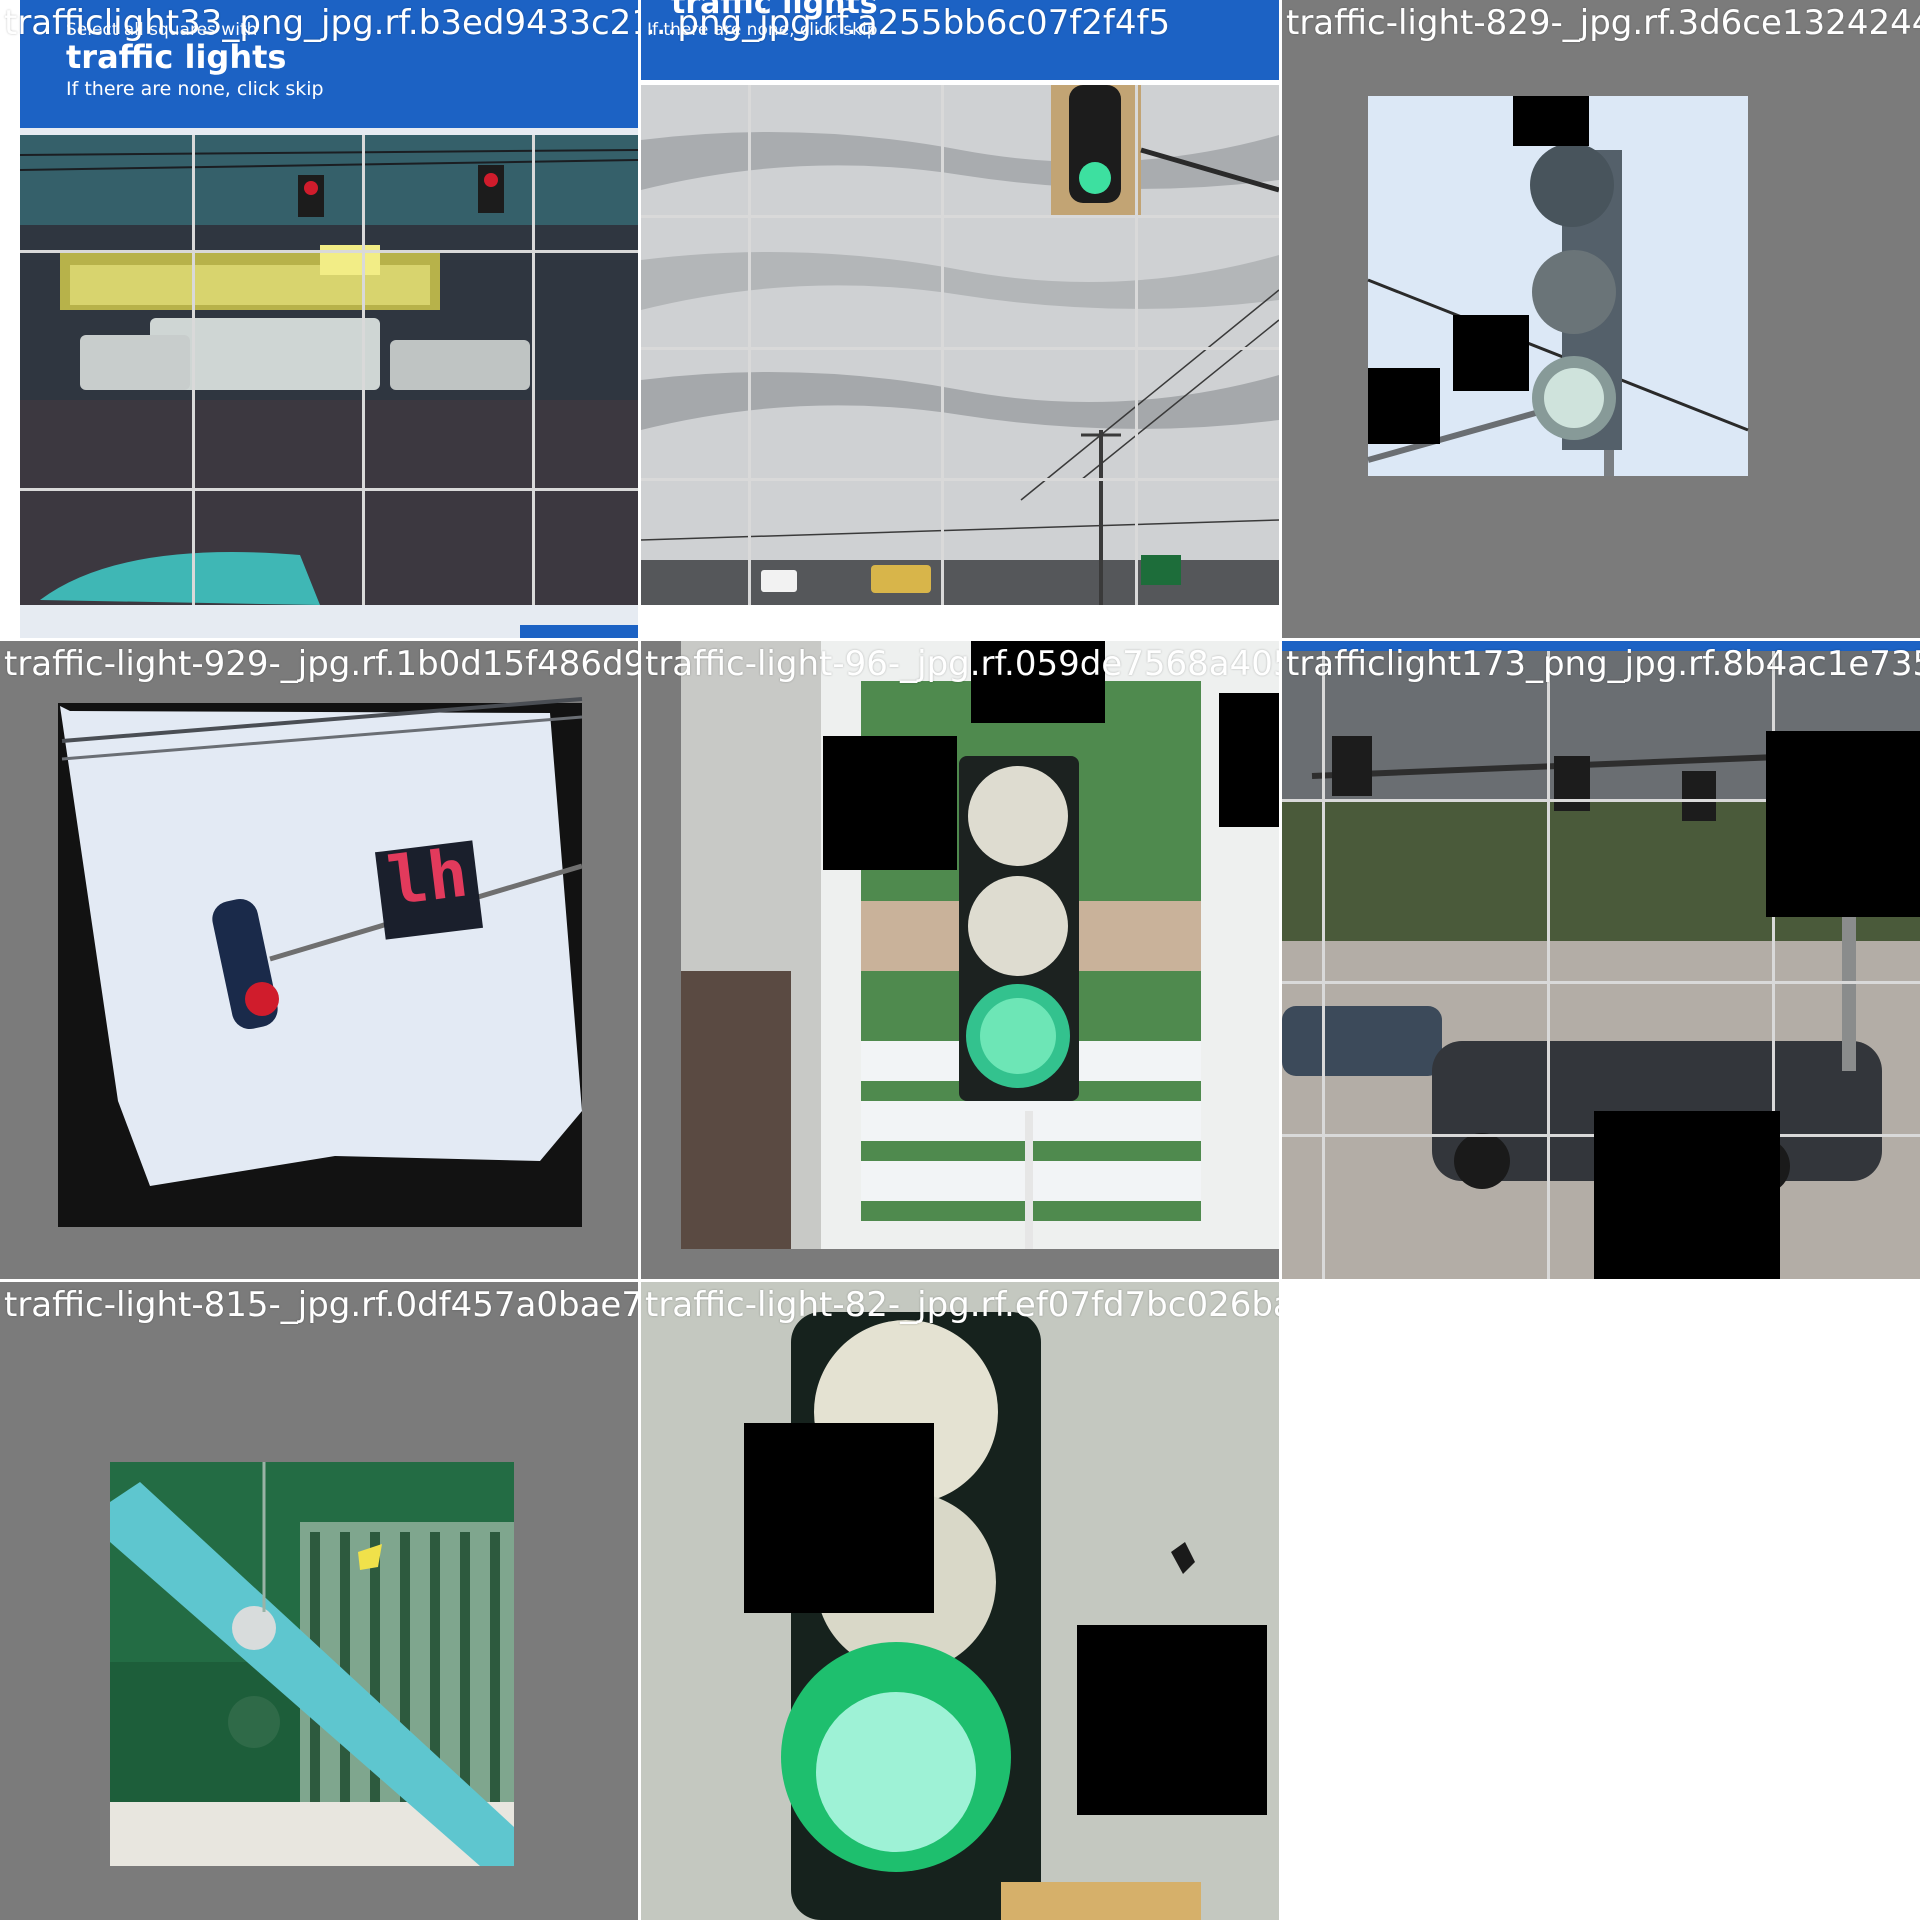 The image size is (1920, 1920). I want to click on empty-slot, so click(1601, 1601).